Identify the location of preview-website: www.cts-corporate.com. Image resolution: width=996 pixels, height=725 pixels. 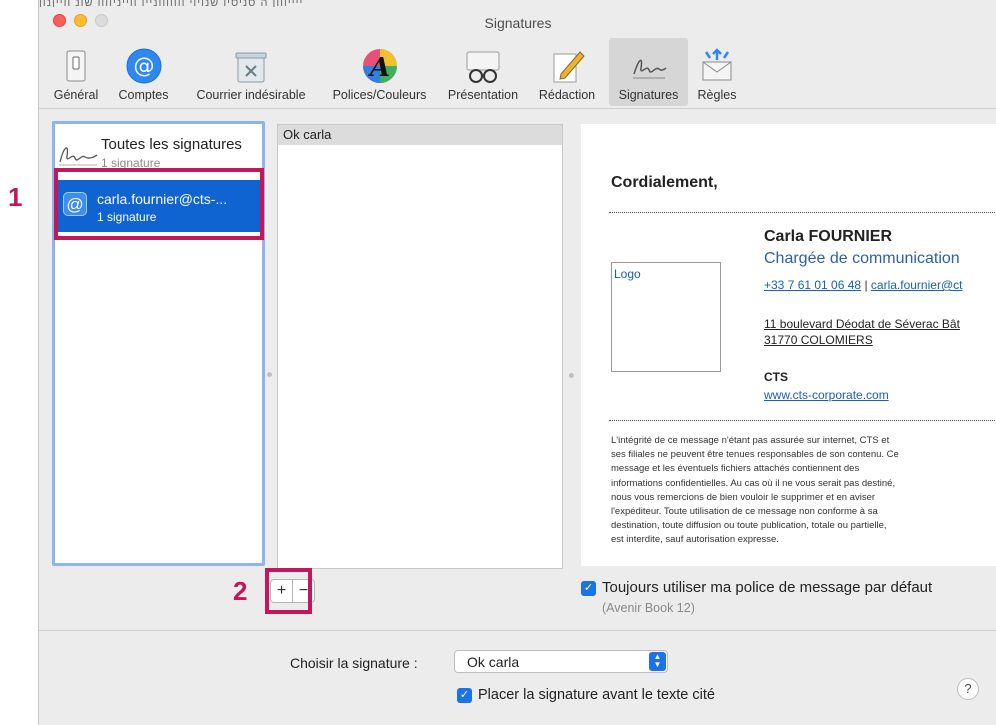
(826, 395).